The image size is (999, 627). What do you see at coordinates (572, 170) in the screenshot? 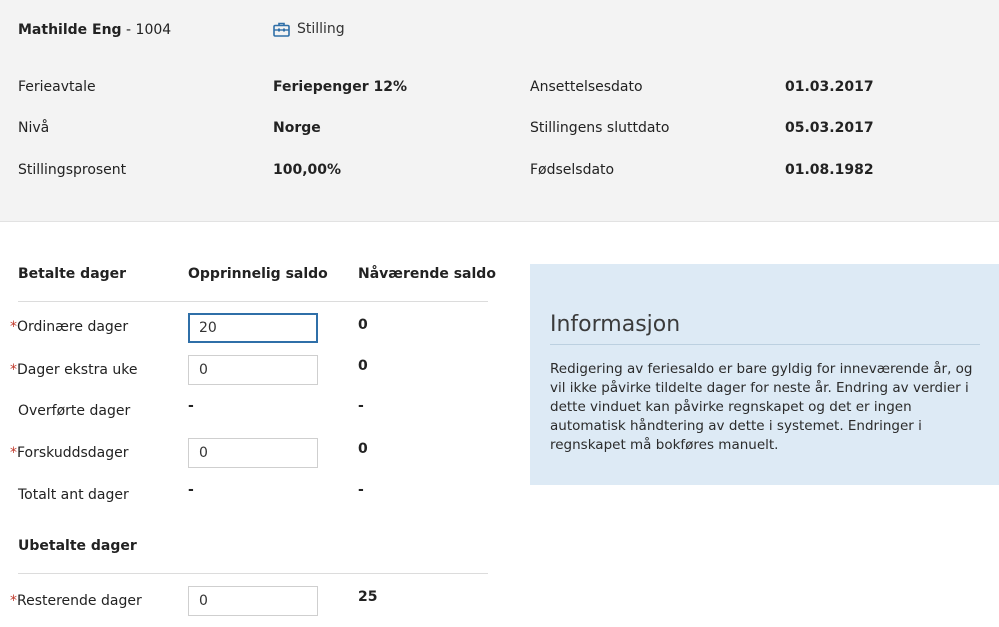
I see `detail-label-birth-date: Fødselsdato` at bounding box center [572, 170].